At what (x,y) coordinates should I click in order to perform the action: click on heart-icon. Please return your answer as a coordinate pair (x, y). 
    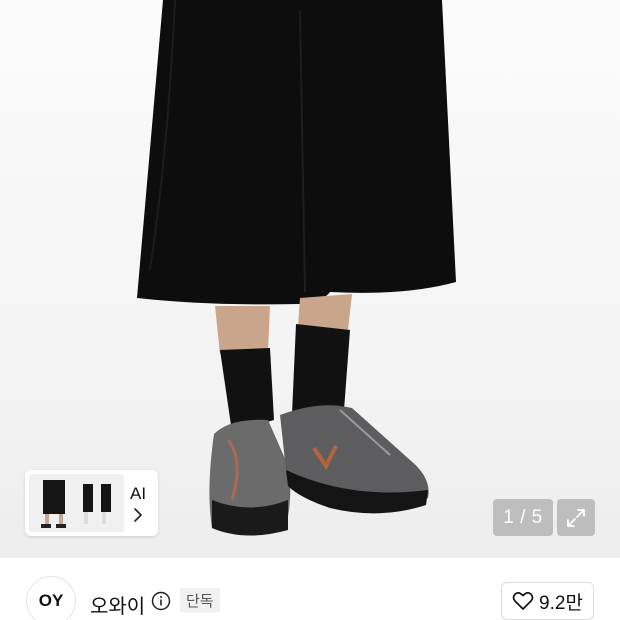
    Looking at the image, I should click on (523, 601).